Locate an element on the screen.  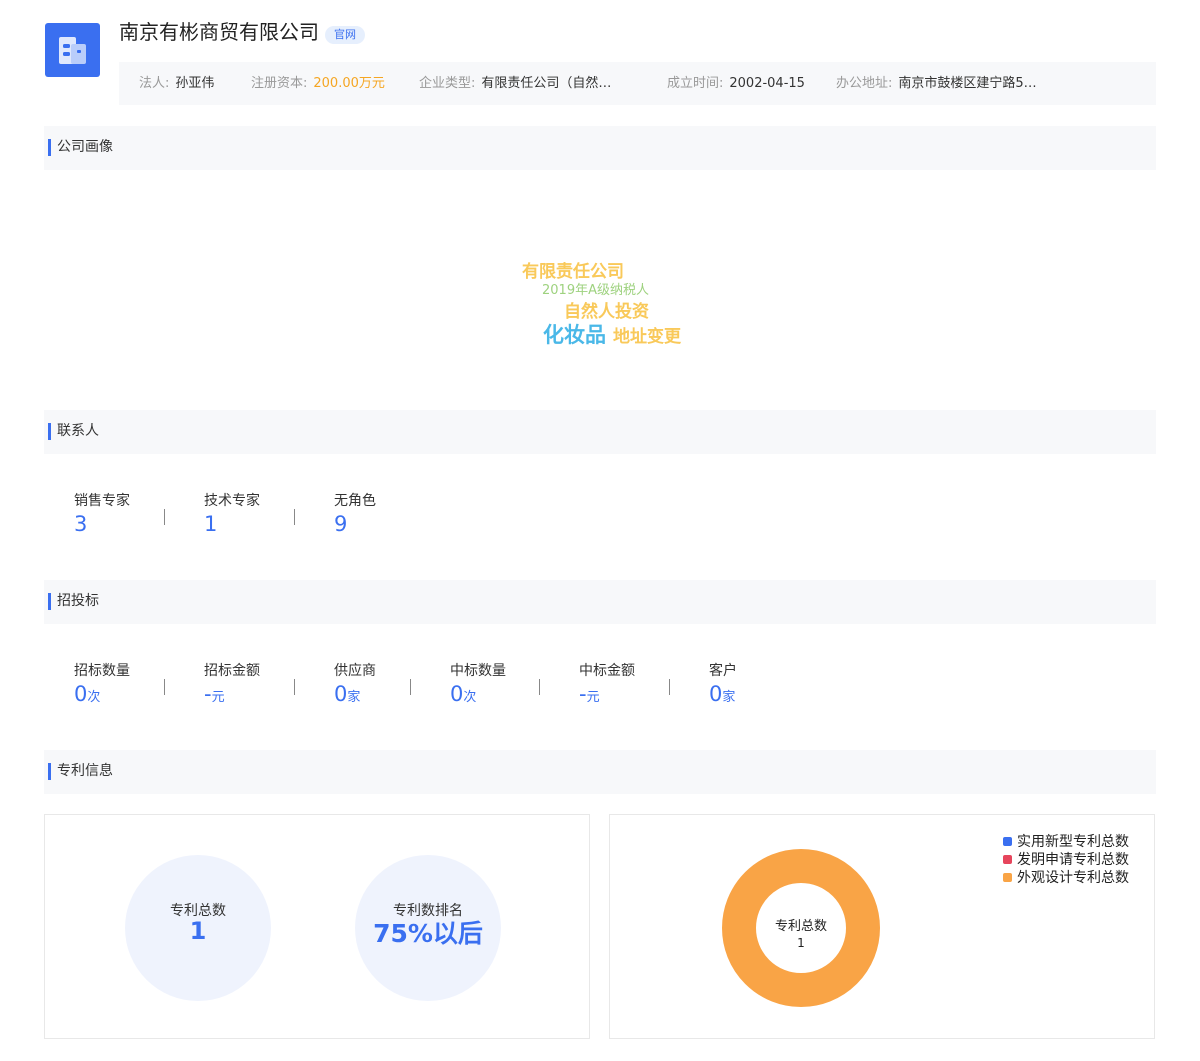
bidding-stat-label: 招标数量 is located at coordinates (102, 671).